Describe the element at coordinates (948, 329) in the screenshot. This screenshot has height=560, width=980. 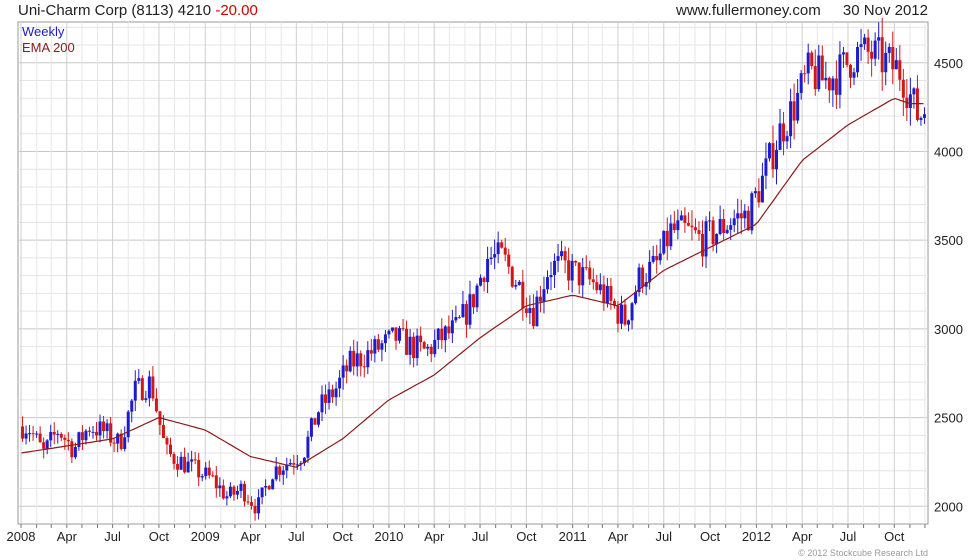
I see `y-tick-label: 3000` at that location.